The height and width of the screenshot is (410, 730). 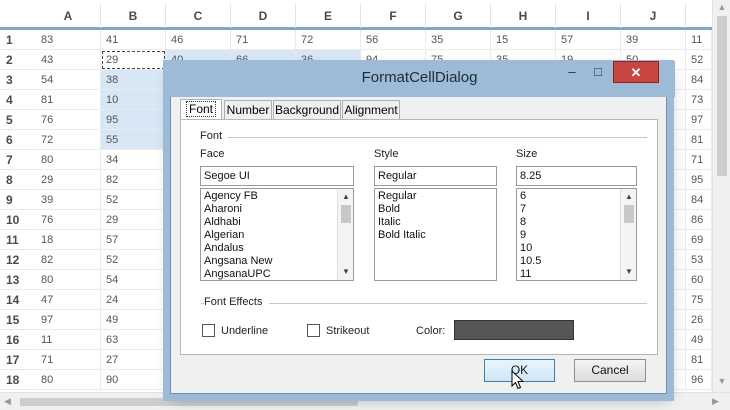 I want to click on row-header: 9, so click(x=18, y=200).